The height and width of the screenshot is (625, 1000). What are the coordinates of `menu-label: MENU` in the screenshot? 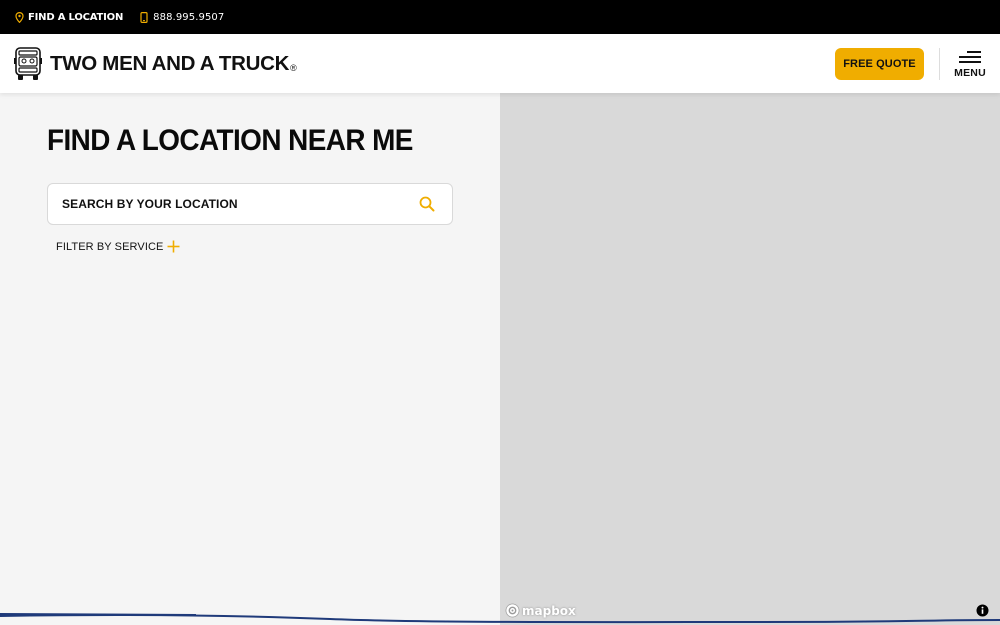 It's located at (970, 73).